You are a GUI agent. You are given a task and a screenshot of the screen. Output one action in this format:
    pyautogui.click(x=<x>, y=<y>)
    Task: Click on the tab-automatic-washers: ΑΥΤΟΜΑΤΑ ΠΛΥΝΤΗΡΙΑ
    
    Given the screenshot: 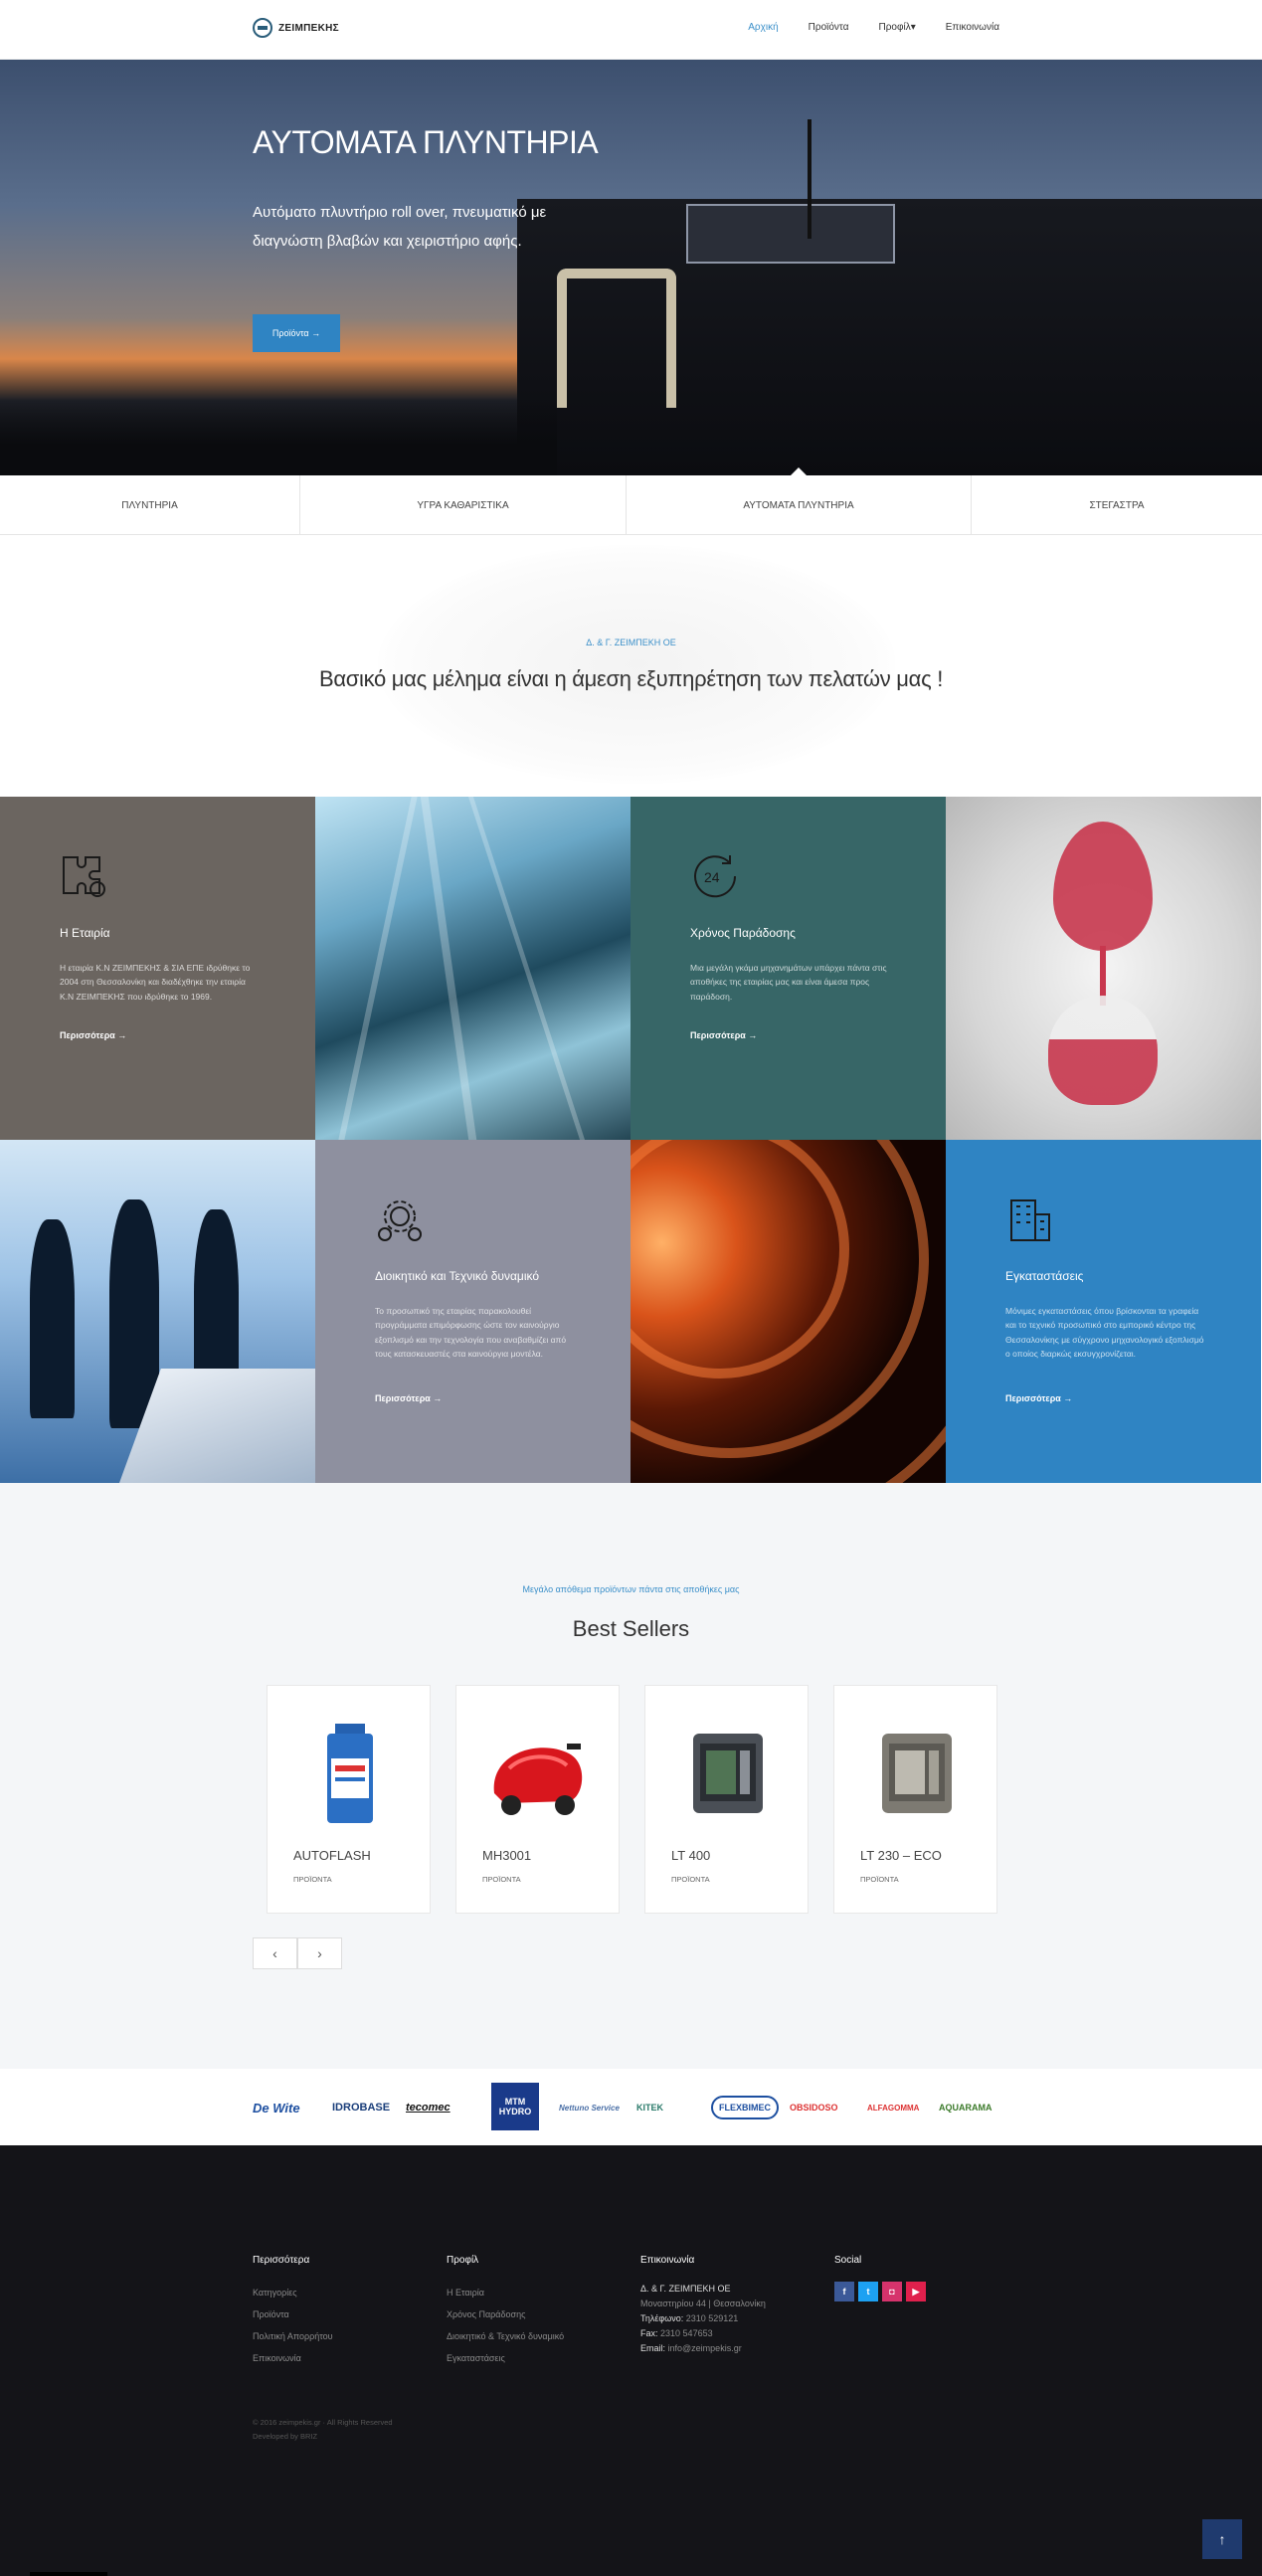 What is the action you would take?
    pyautogui.click(x=800, y=505)
    